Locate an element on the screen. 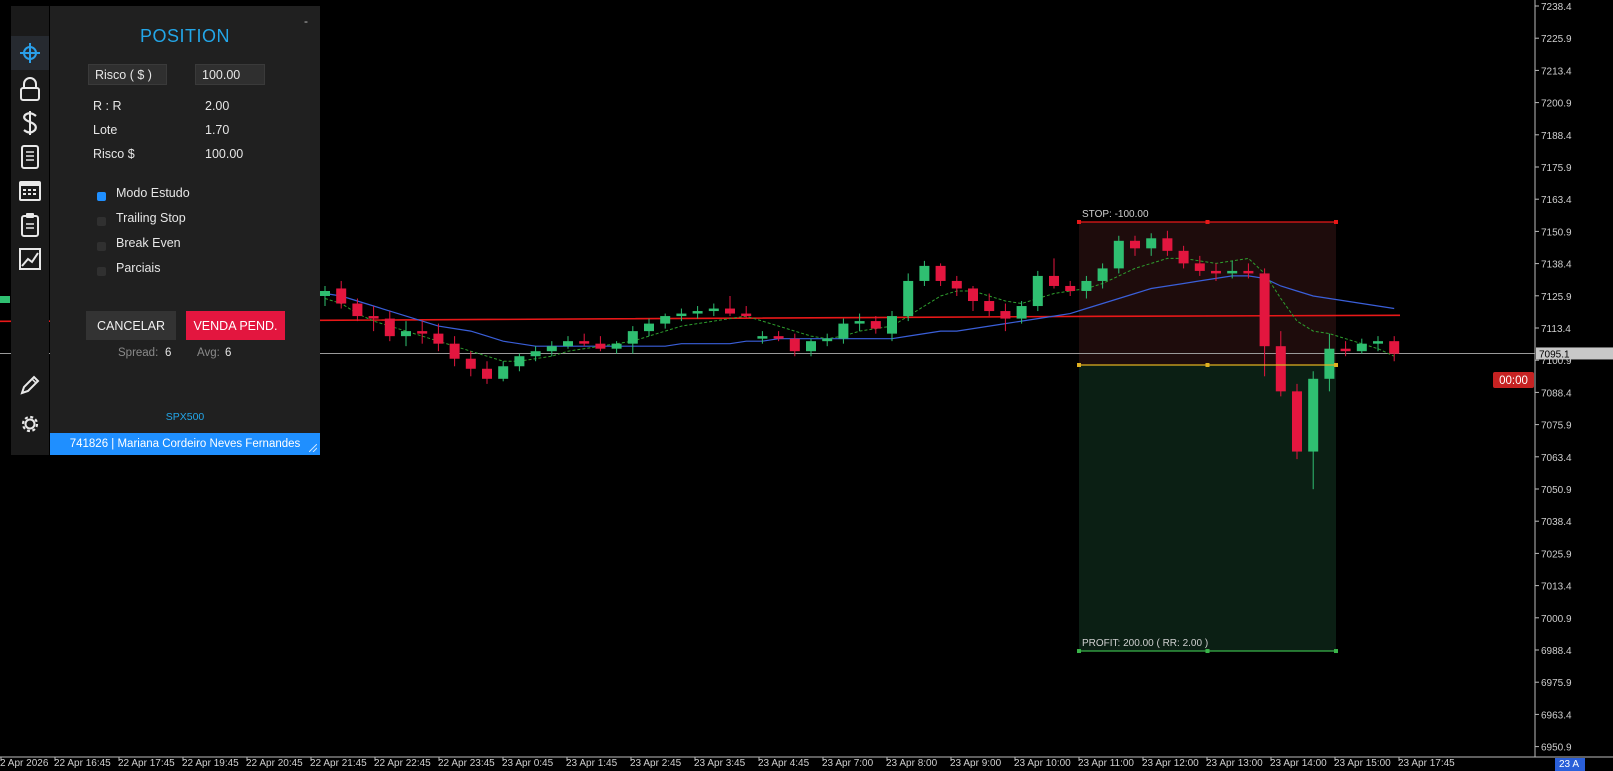 This screenshot has height=771, width=1613. minimize-button: - is located at coordinates (306, 21).